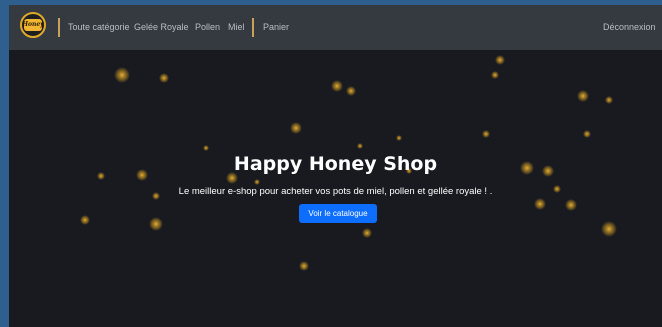  I want to click on nav-item-gelee-royale: Gelée Royale, so click(161, 27).